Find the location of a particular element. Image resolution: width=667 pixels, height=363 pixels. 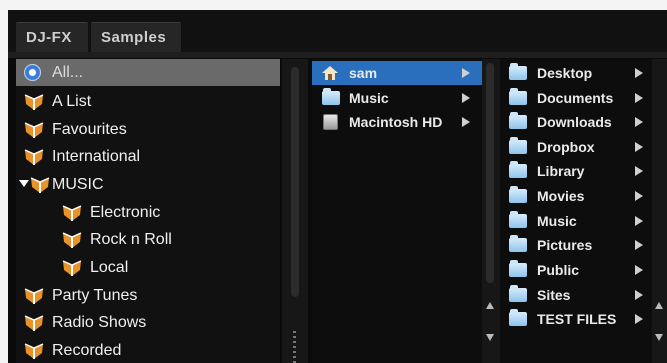

folder-label: Desktop is located at coordinates (565, 73).